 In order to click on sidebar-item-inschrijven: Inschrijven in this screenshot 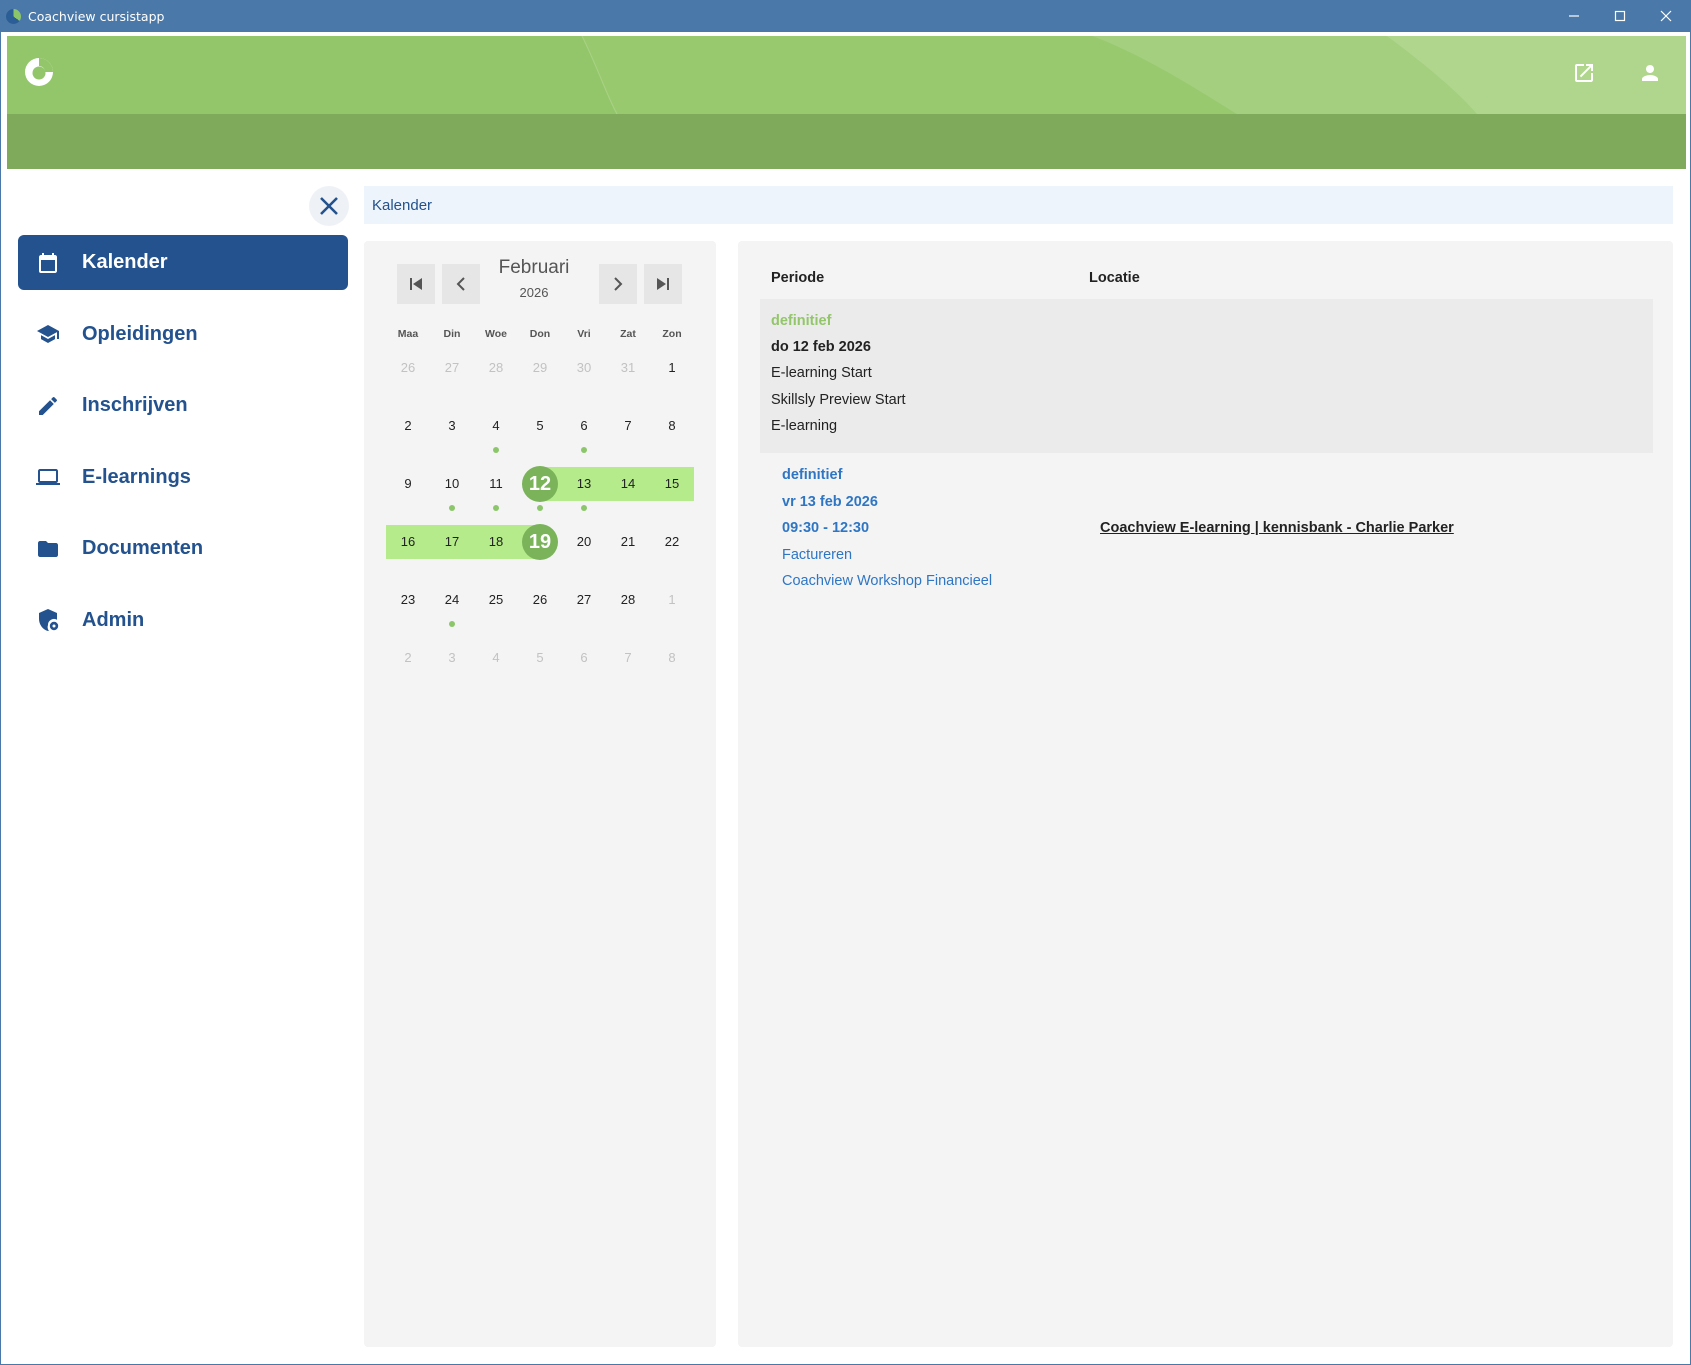, I will do `click(183, 405)`.